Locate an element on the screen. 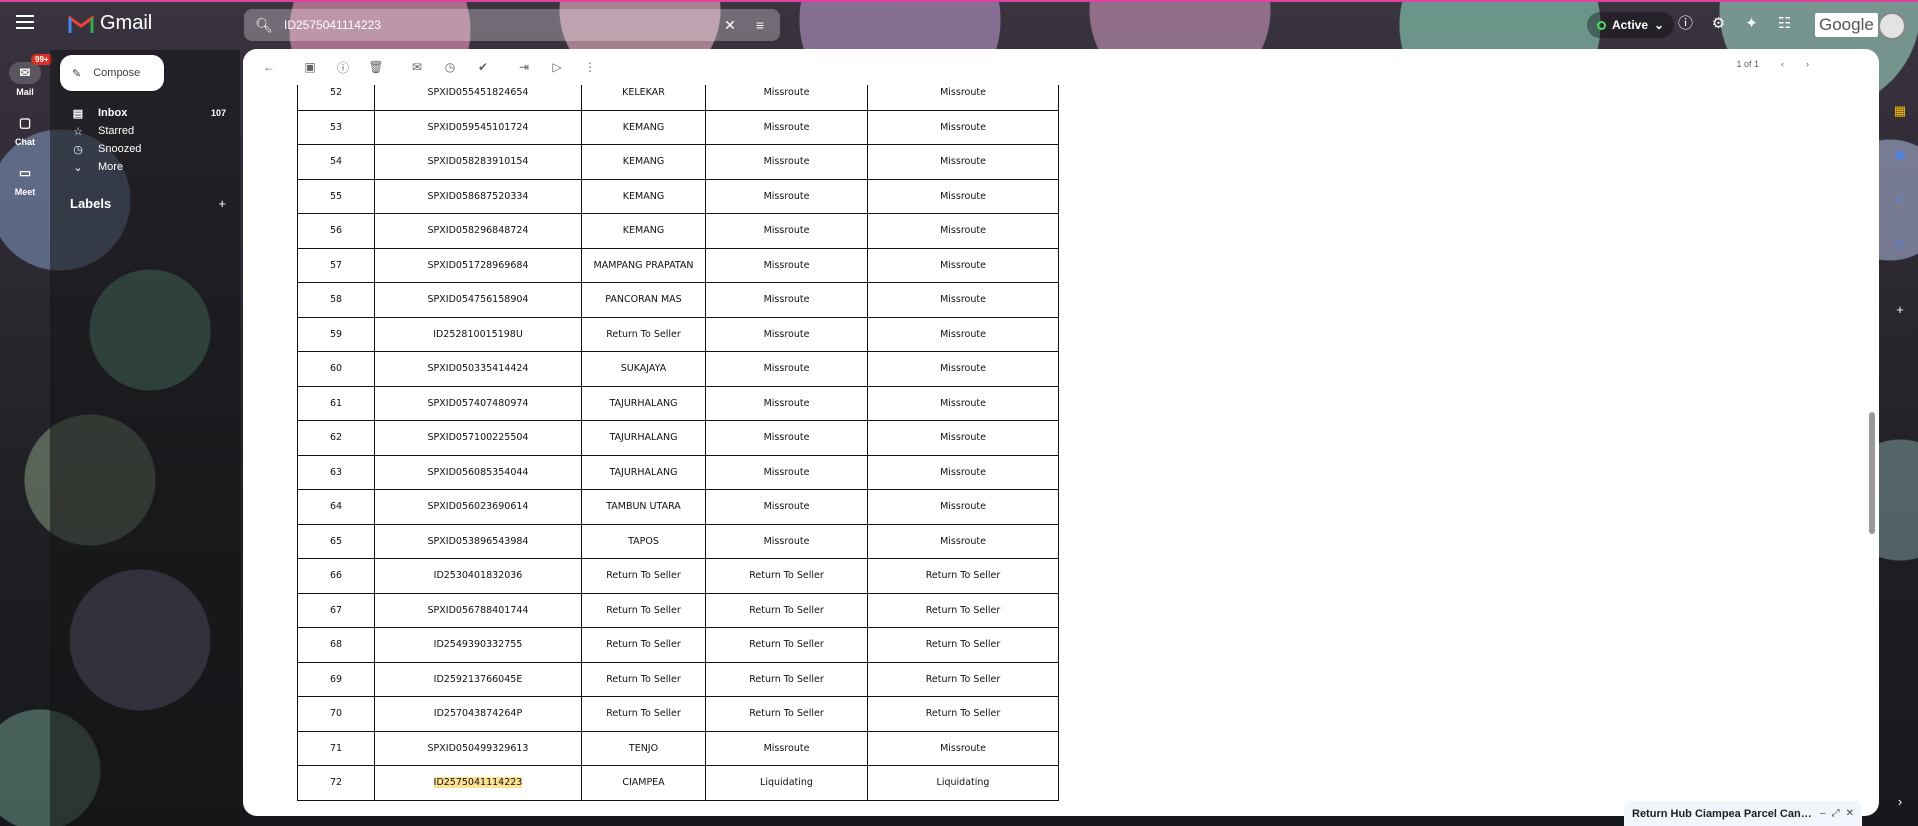 Image resolution: width=1918 pixels, height=826 pixels. cell-text: CIAMPEA is located at coordinates (643, 783).